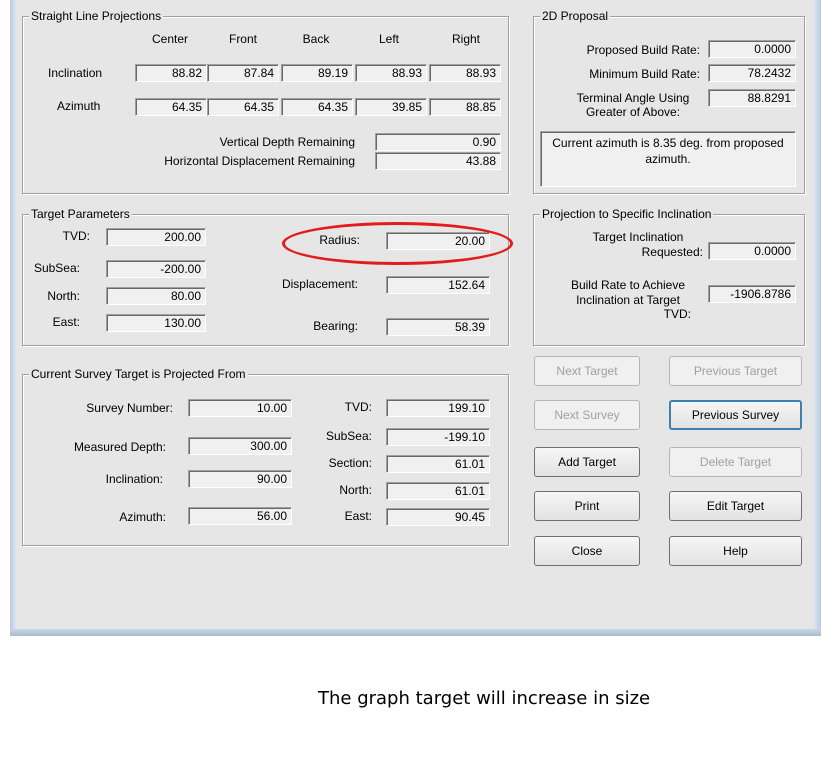 The height and width of the screenshot is (769, 822). Describe the element at coordinates (317, 73) in the screenshot. I see `inclination-back-field: 89.19` at that location.